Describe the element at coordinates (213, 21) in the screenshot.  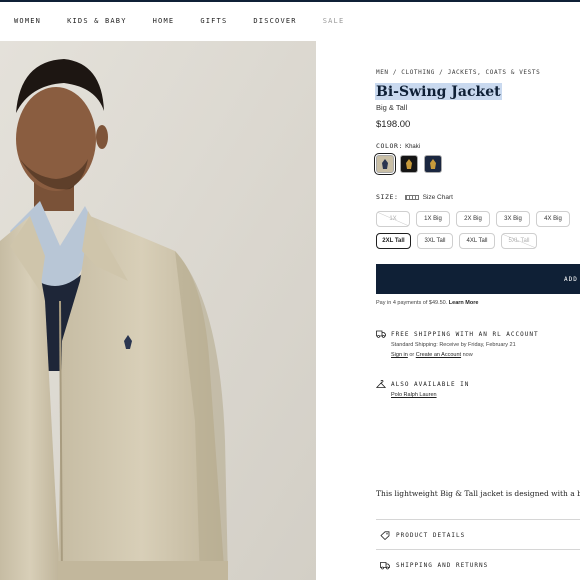
I see `nav-gifts: GIFTS` at that location.